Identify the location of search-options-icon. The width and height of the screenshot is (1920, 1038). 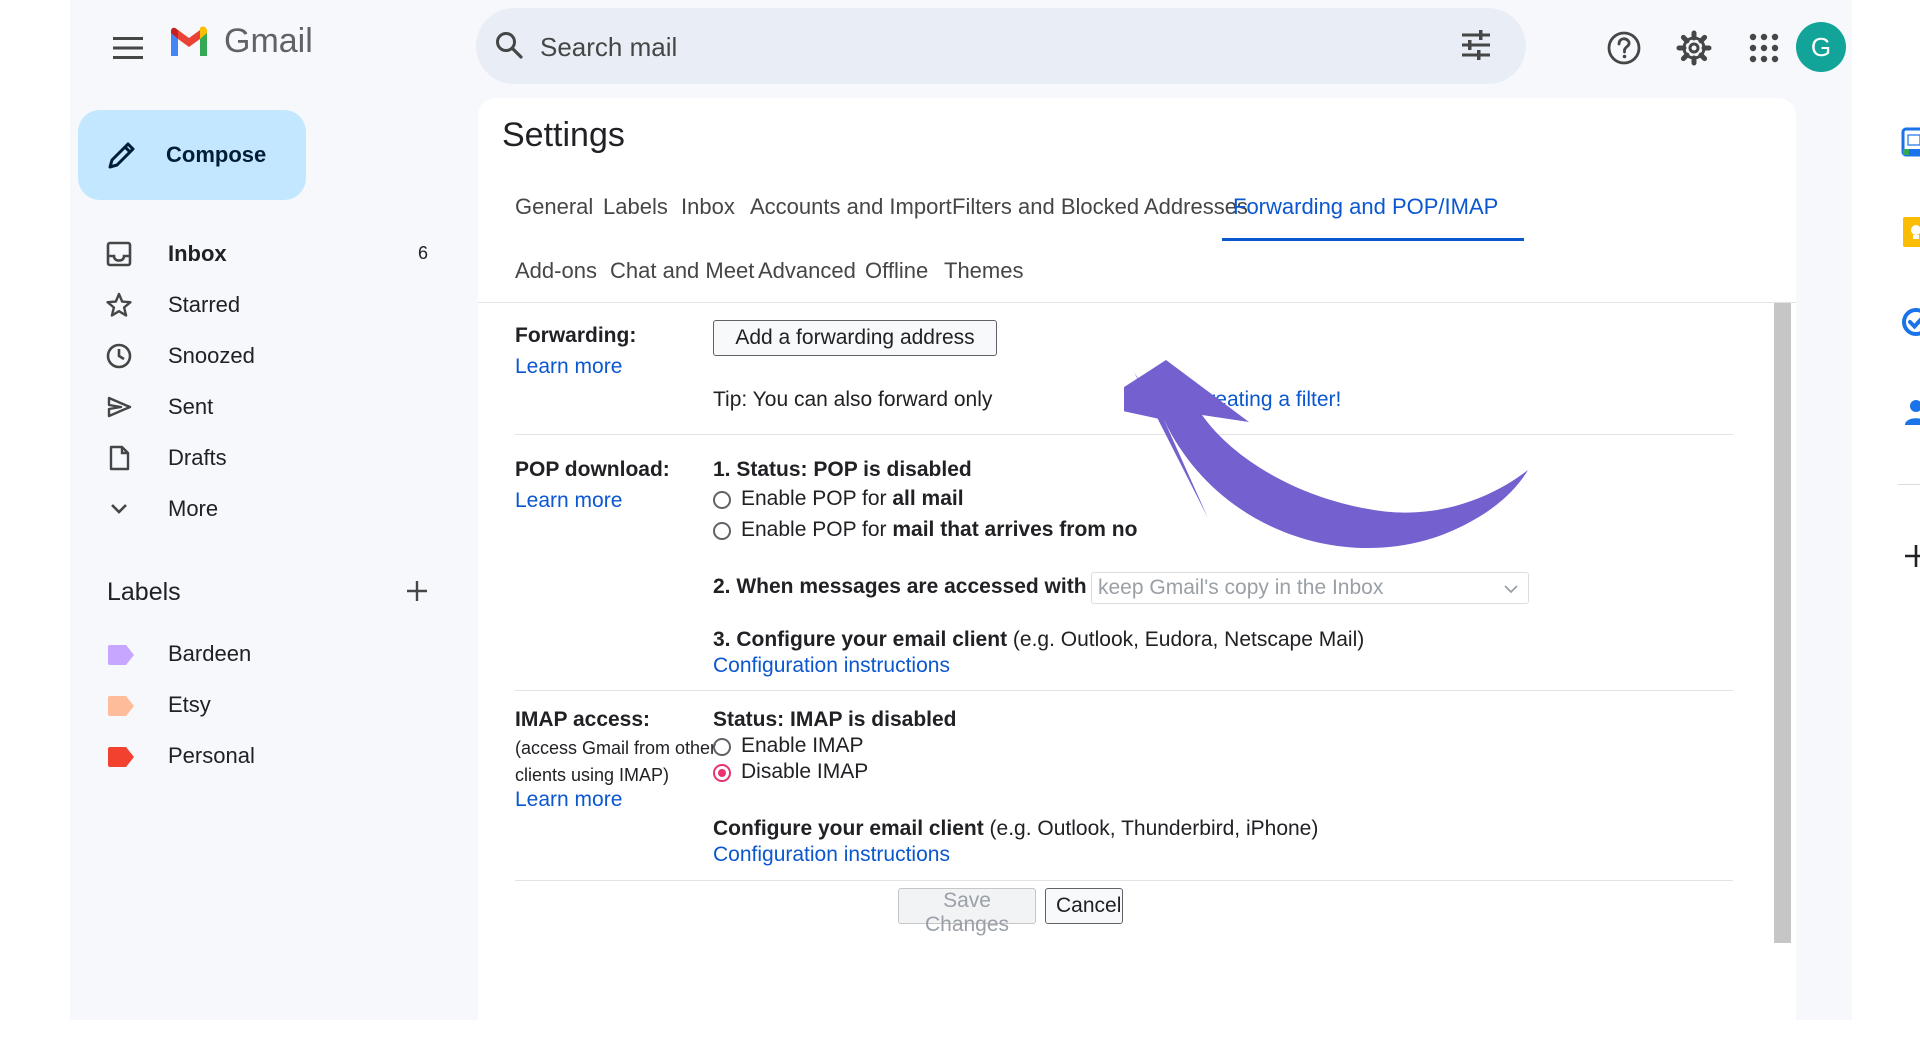
(1476, 45).